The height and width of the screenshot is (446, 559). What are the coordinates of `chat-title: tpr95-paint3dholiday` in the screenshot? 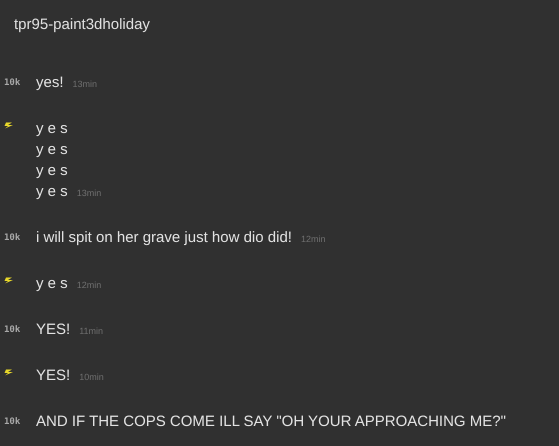 It's located at (82, 25).